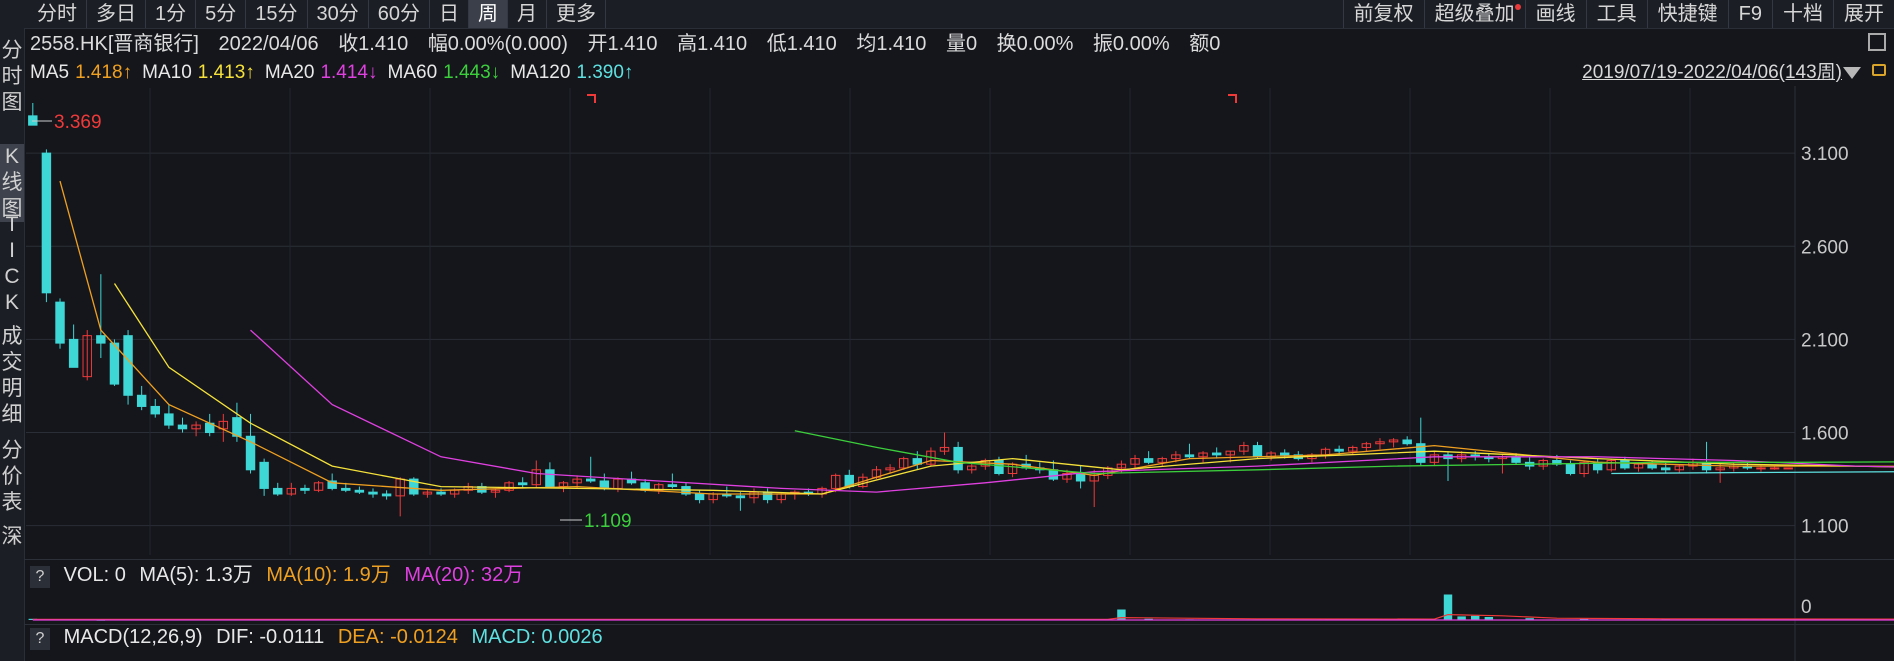  Describe the element at coordinates (1825, 154) in the screenshot. I see `y-tick-label: 3.100` at that location.